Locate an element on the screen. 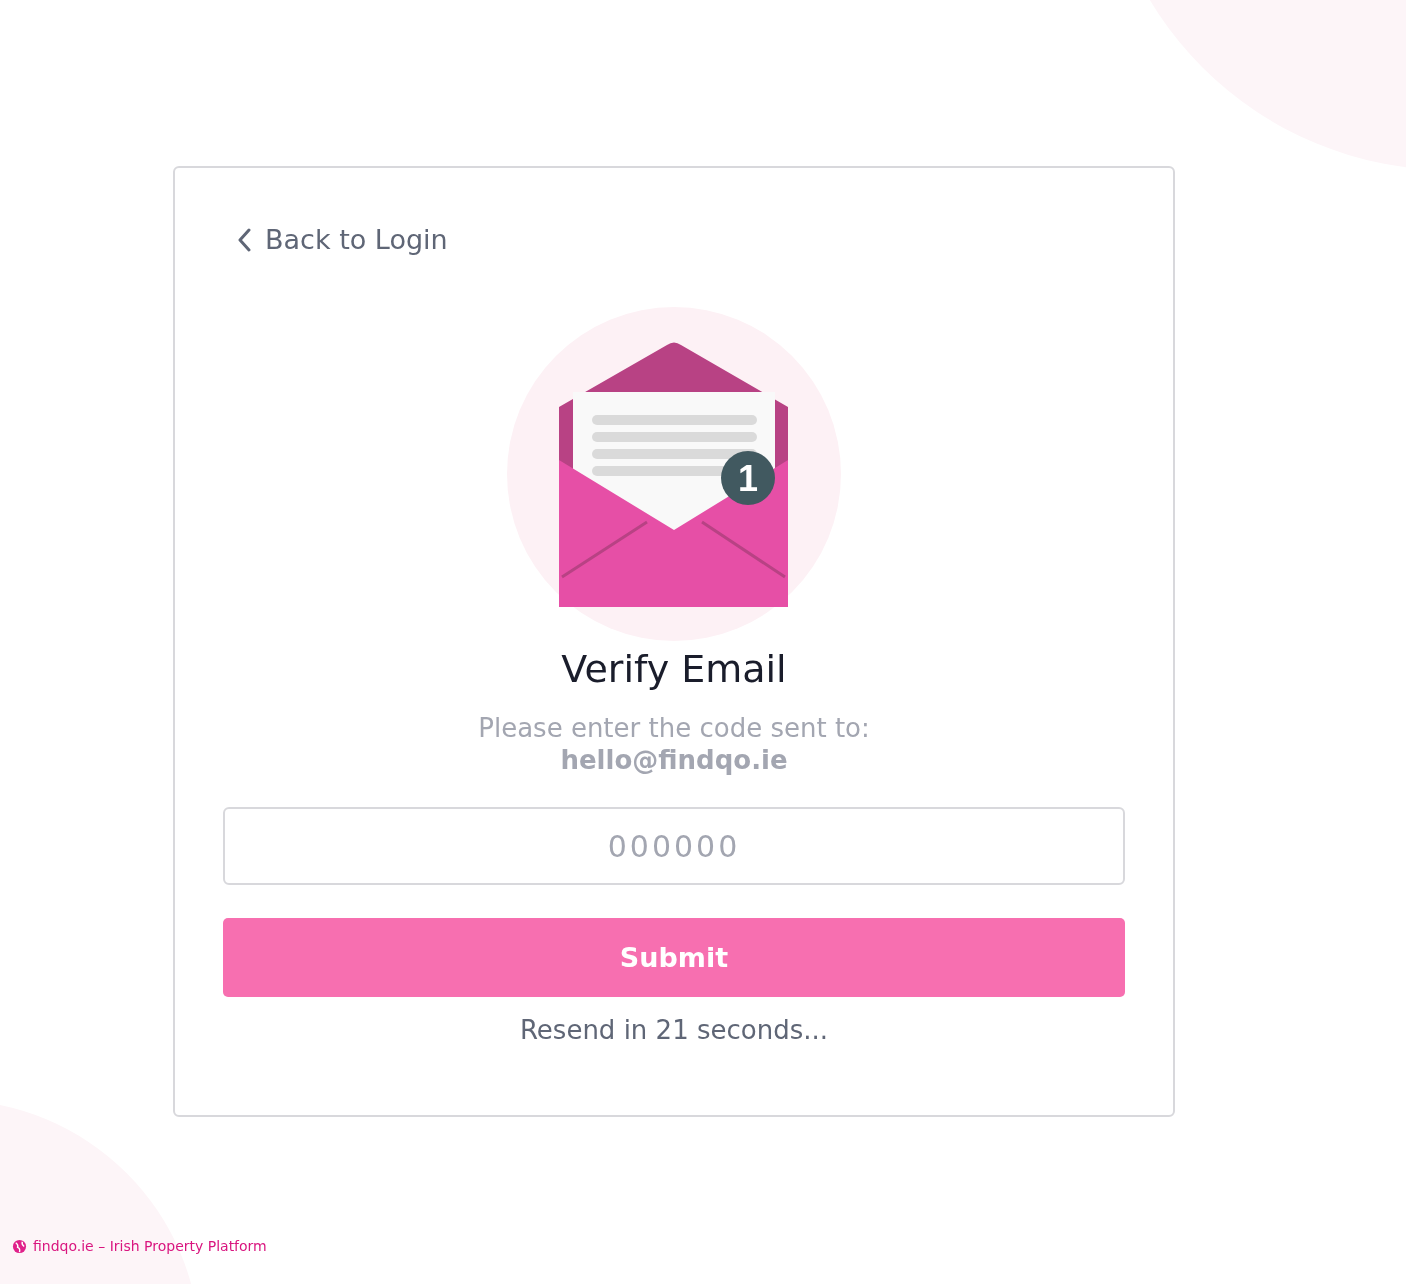  globe-icon is located at coordinates (19, 1246).